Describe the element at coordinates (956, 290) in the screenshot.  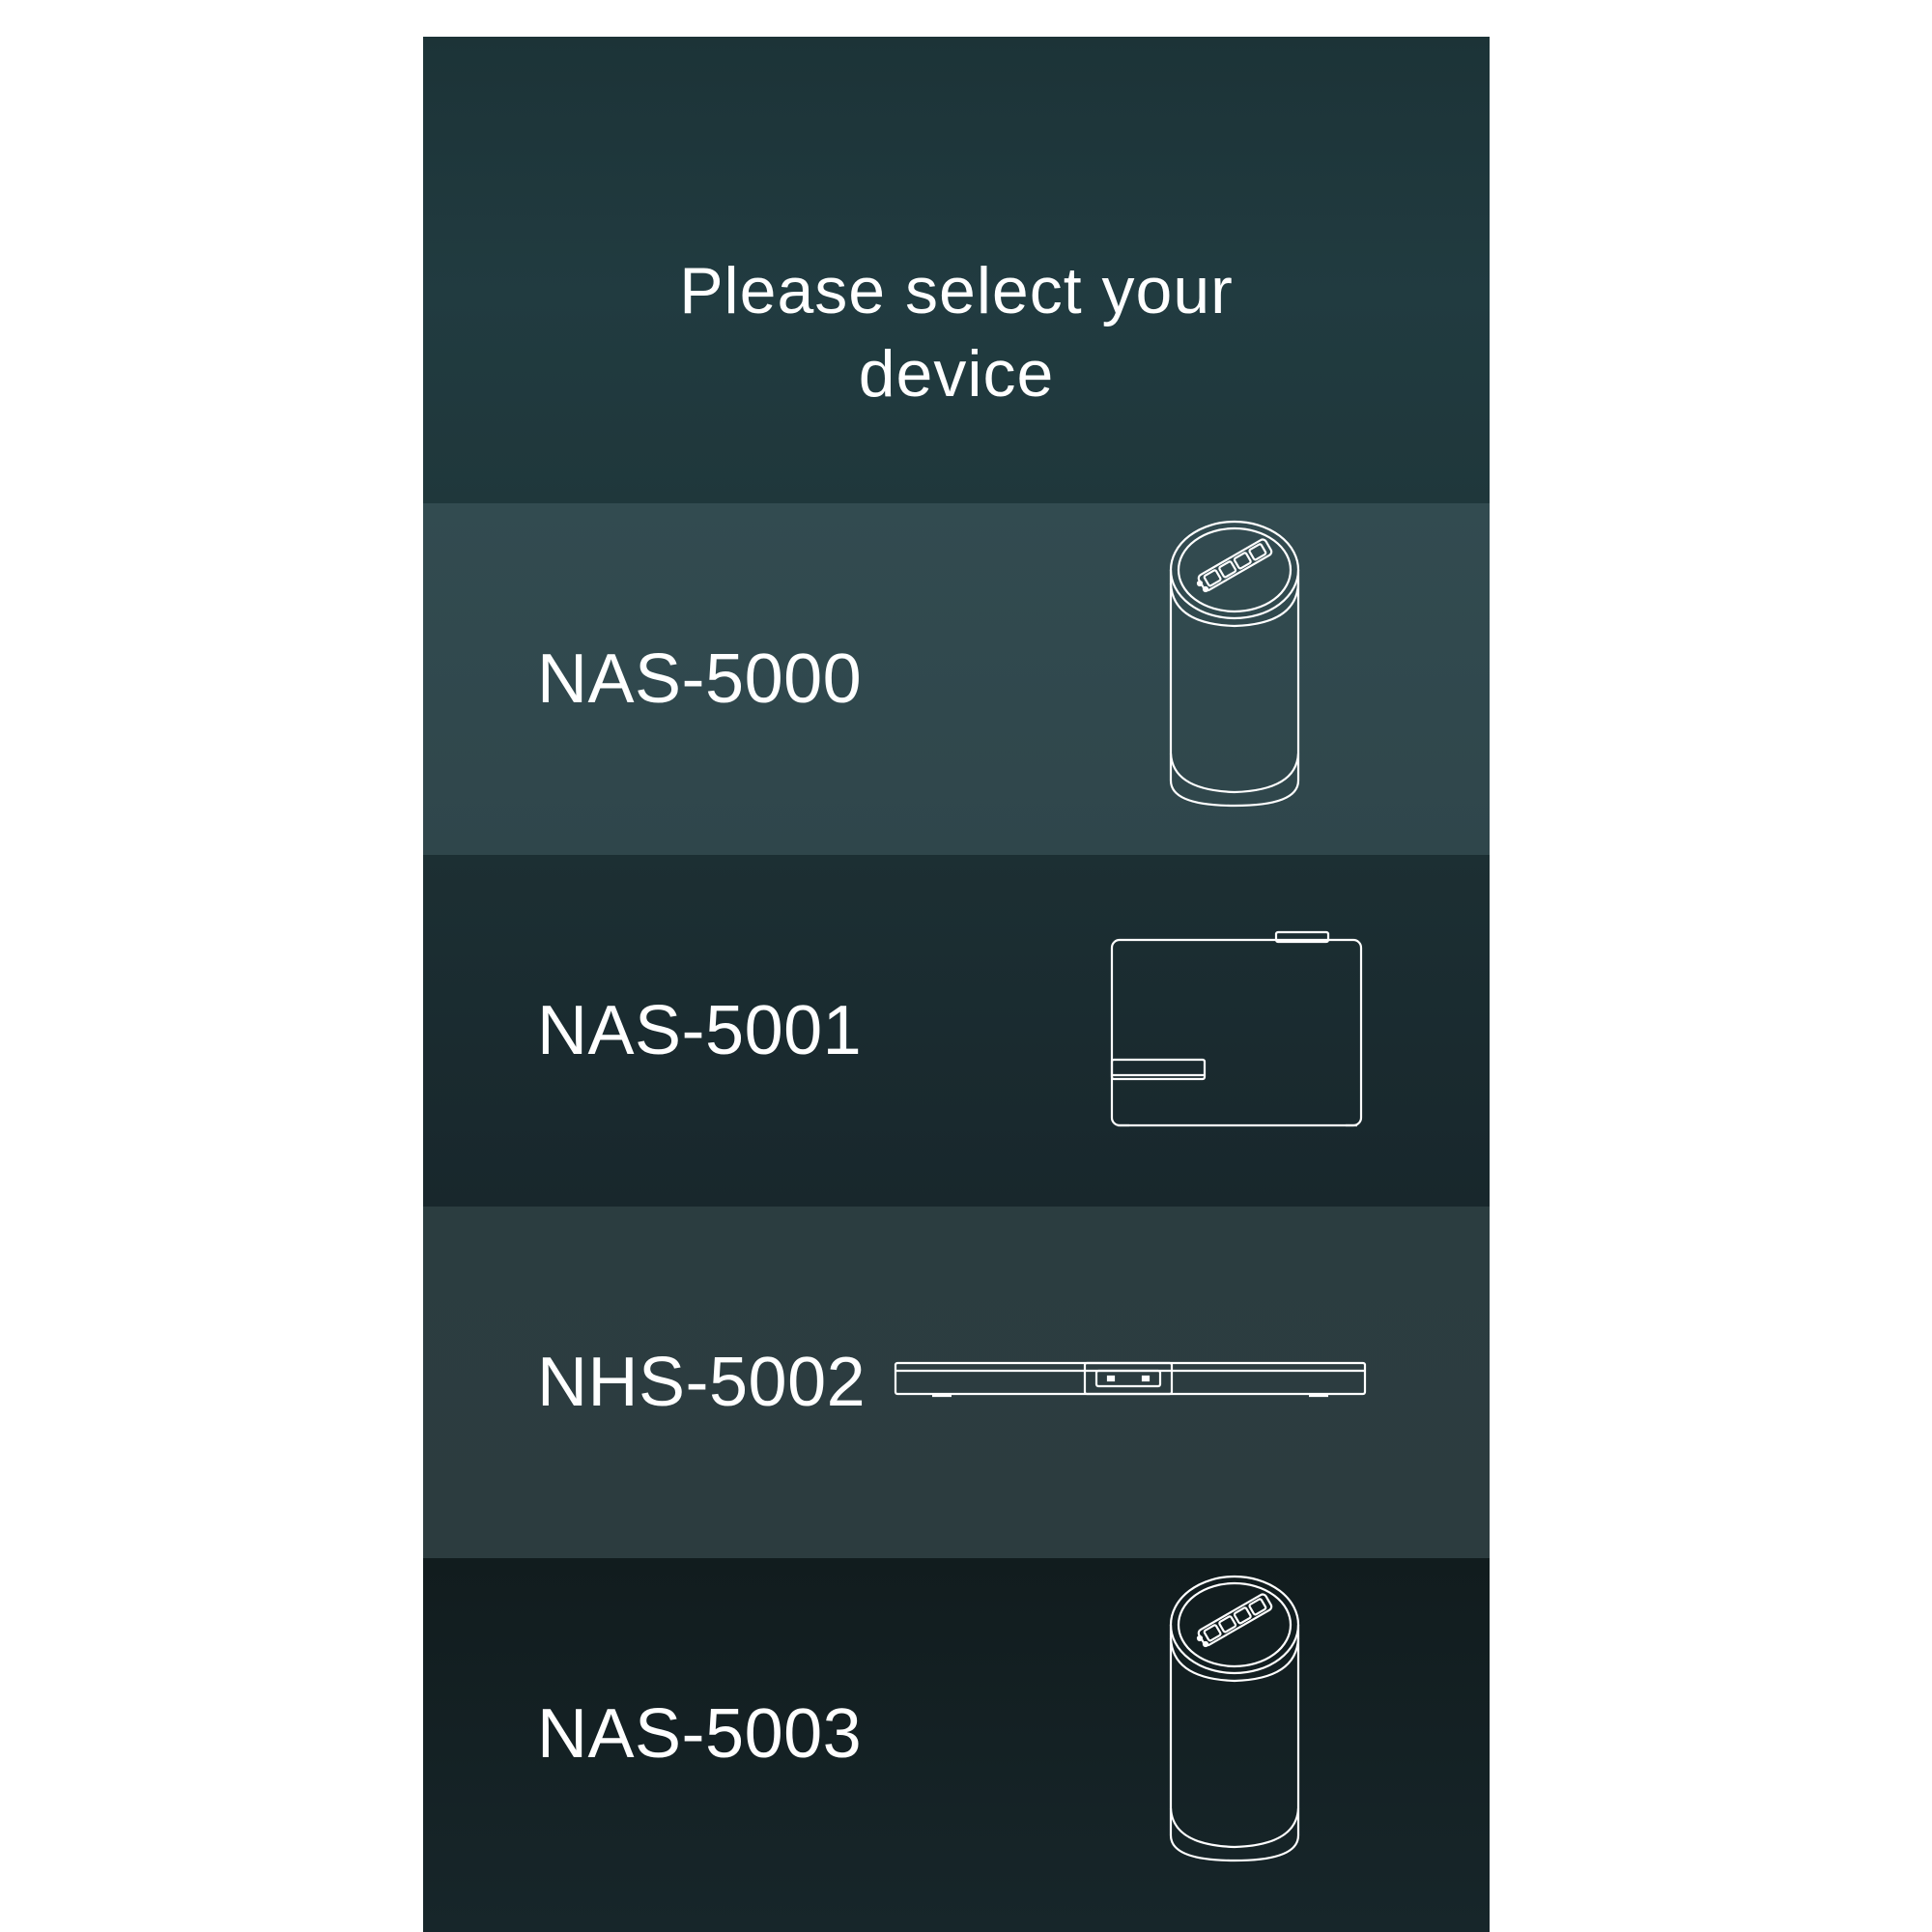
I see `page-title-line-1: Please select your` at that location.